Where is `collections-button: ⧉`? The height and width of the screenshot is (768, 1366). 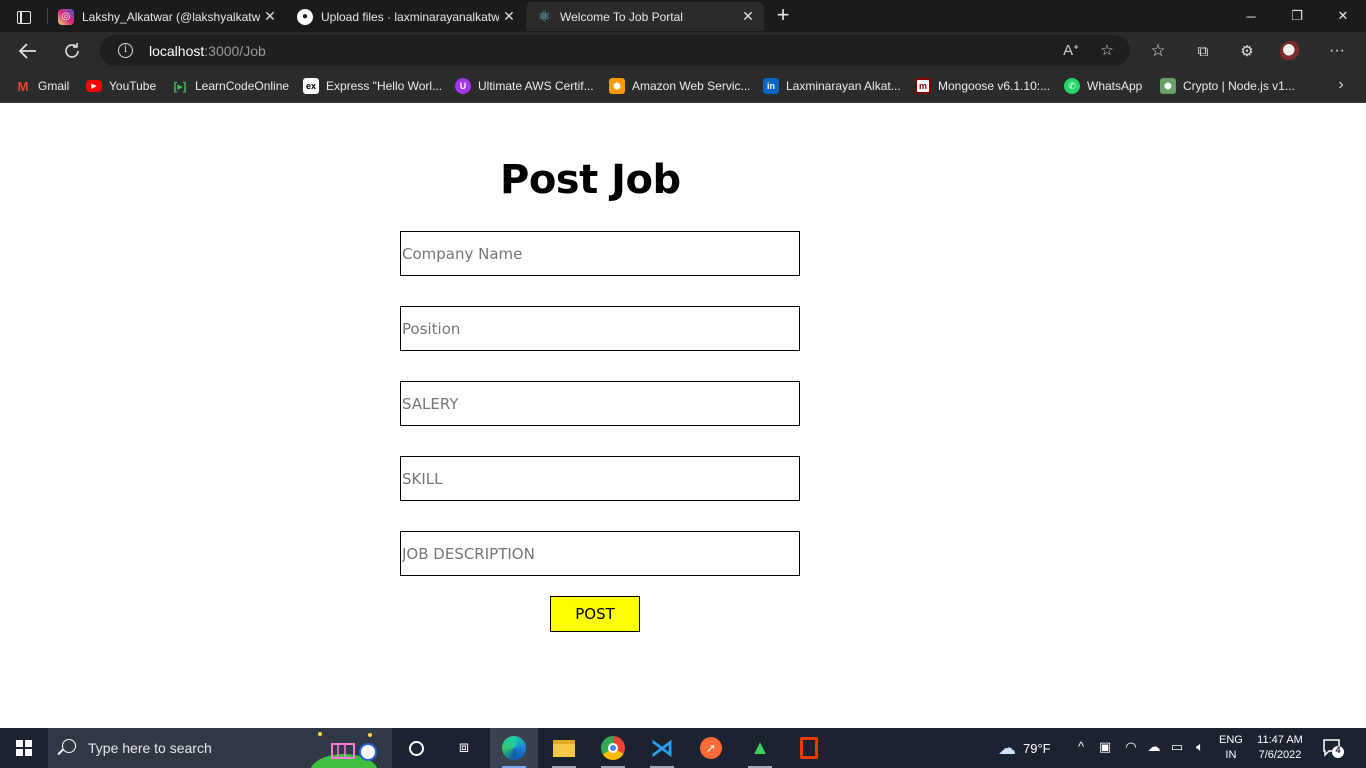 collections-button: ⧉ is located at coordinates (1203, 51).